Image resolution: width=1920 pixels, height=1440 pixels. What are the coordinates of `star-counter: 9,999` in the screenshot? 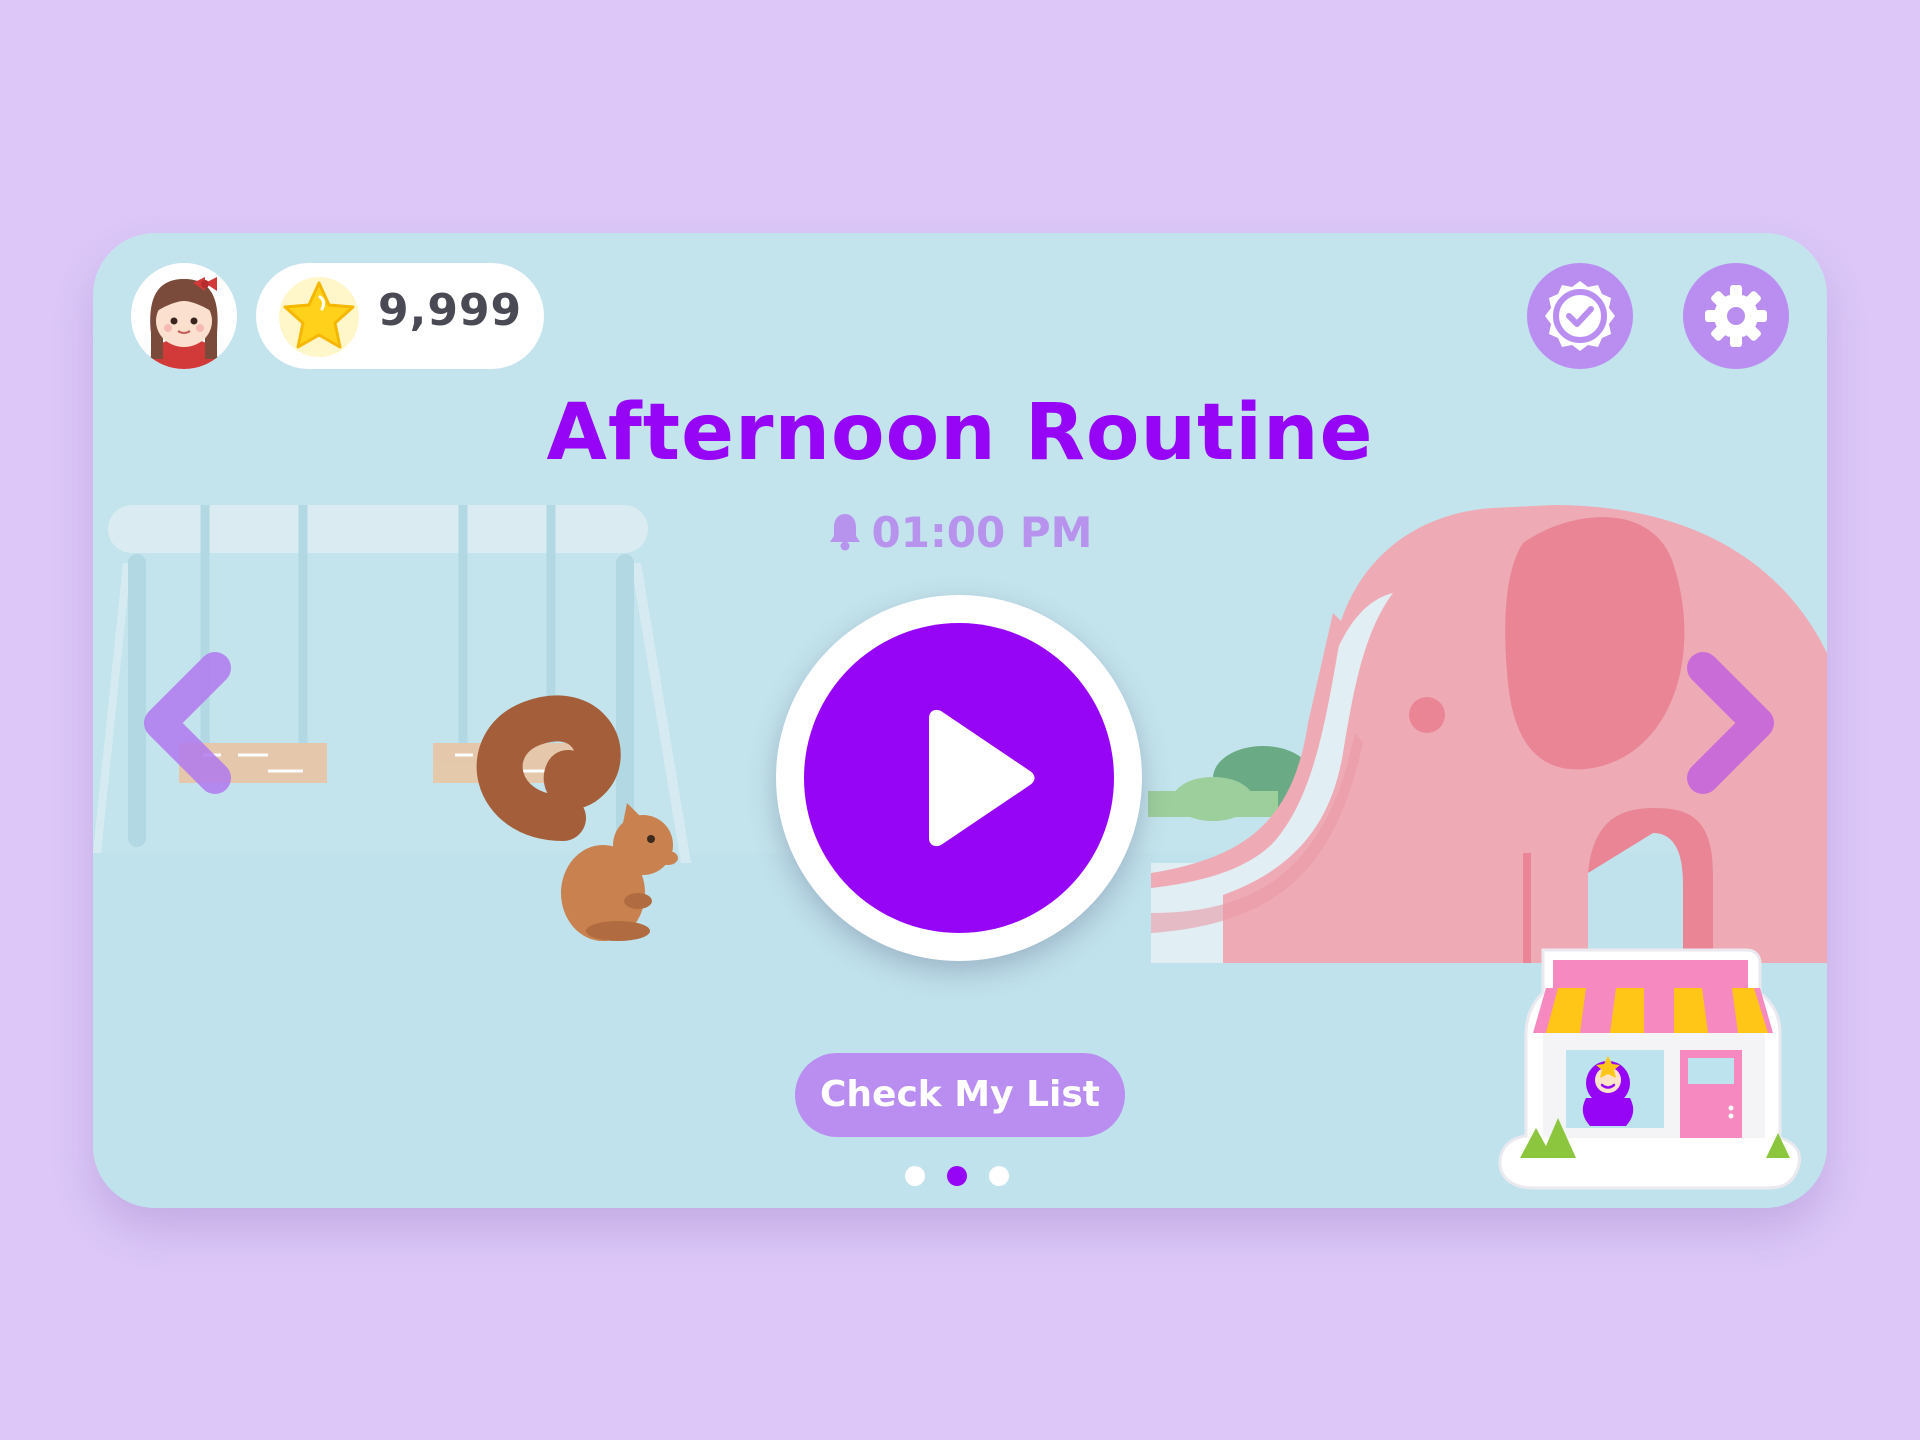 It's located at (400, 316).